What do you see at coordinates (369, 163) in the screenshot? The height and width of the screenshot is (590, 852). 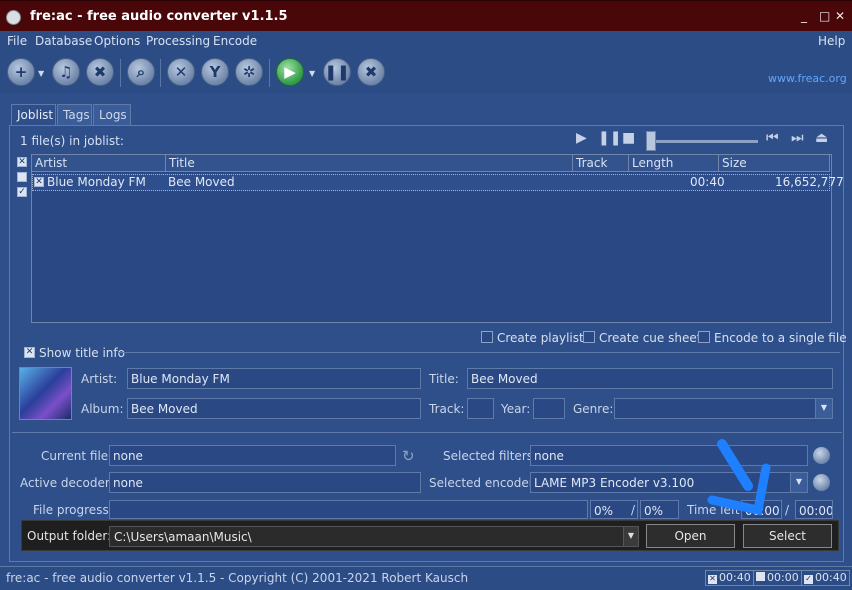 I see `column-title: Title` at bounding box center [369, 163].